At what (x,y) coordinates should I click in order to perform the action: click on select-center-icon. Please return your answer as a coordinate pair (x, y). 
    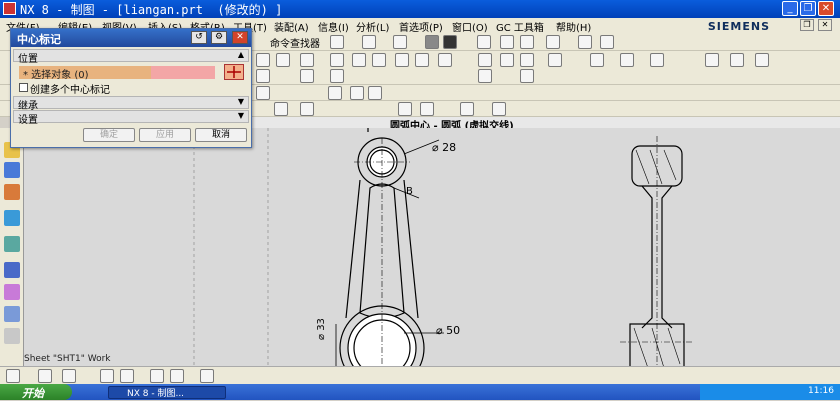
    Looking at the image, I should click on (234, 72).